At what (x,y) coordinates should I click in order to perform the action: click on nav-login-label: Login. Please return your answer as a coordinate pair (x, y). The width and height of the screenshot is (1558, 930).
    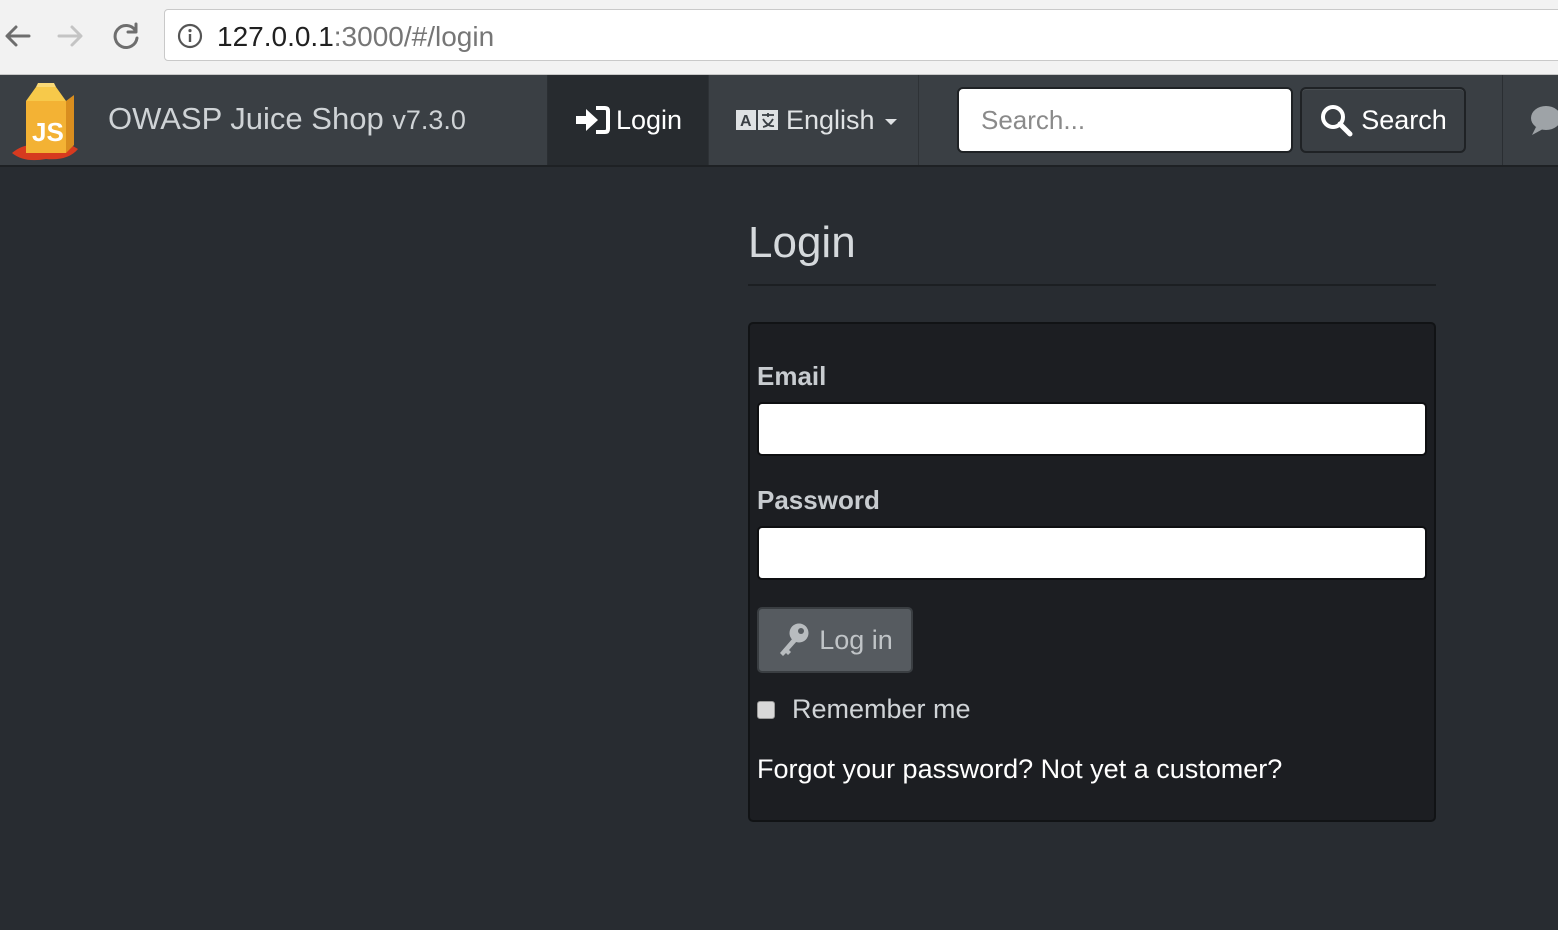
    Looking at the image, I should click on (649, 119).